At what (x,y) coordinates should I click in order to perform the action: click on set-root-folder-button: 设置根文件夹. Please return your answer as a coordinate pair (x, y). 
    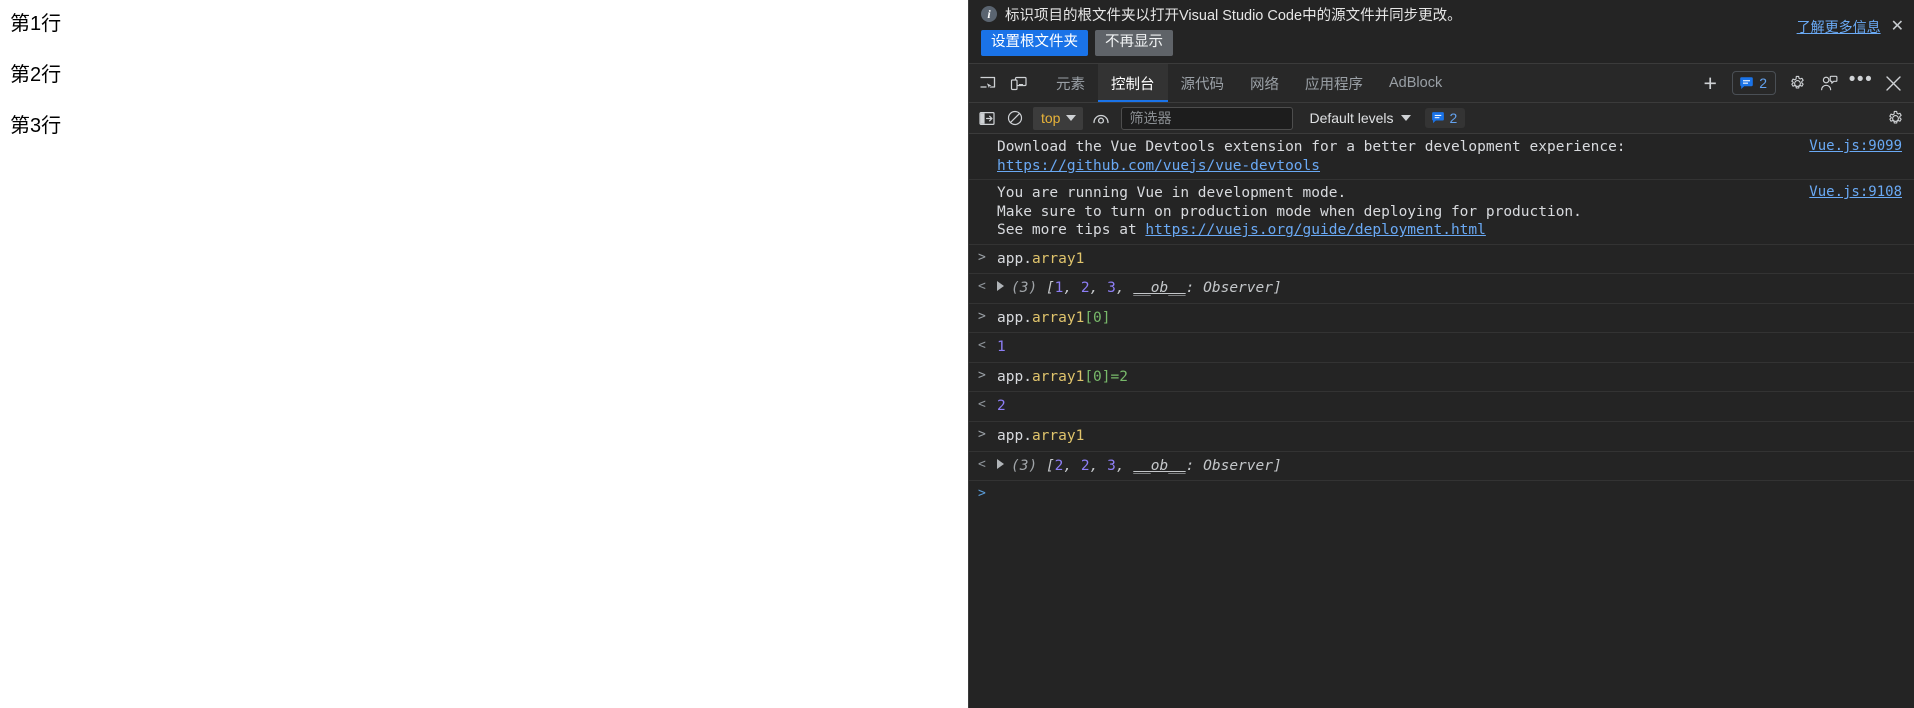
    Looking at the image, I should click on (1034, 43).